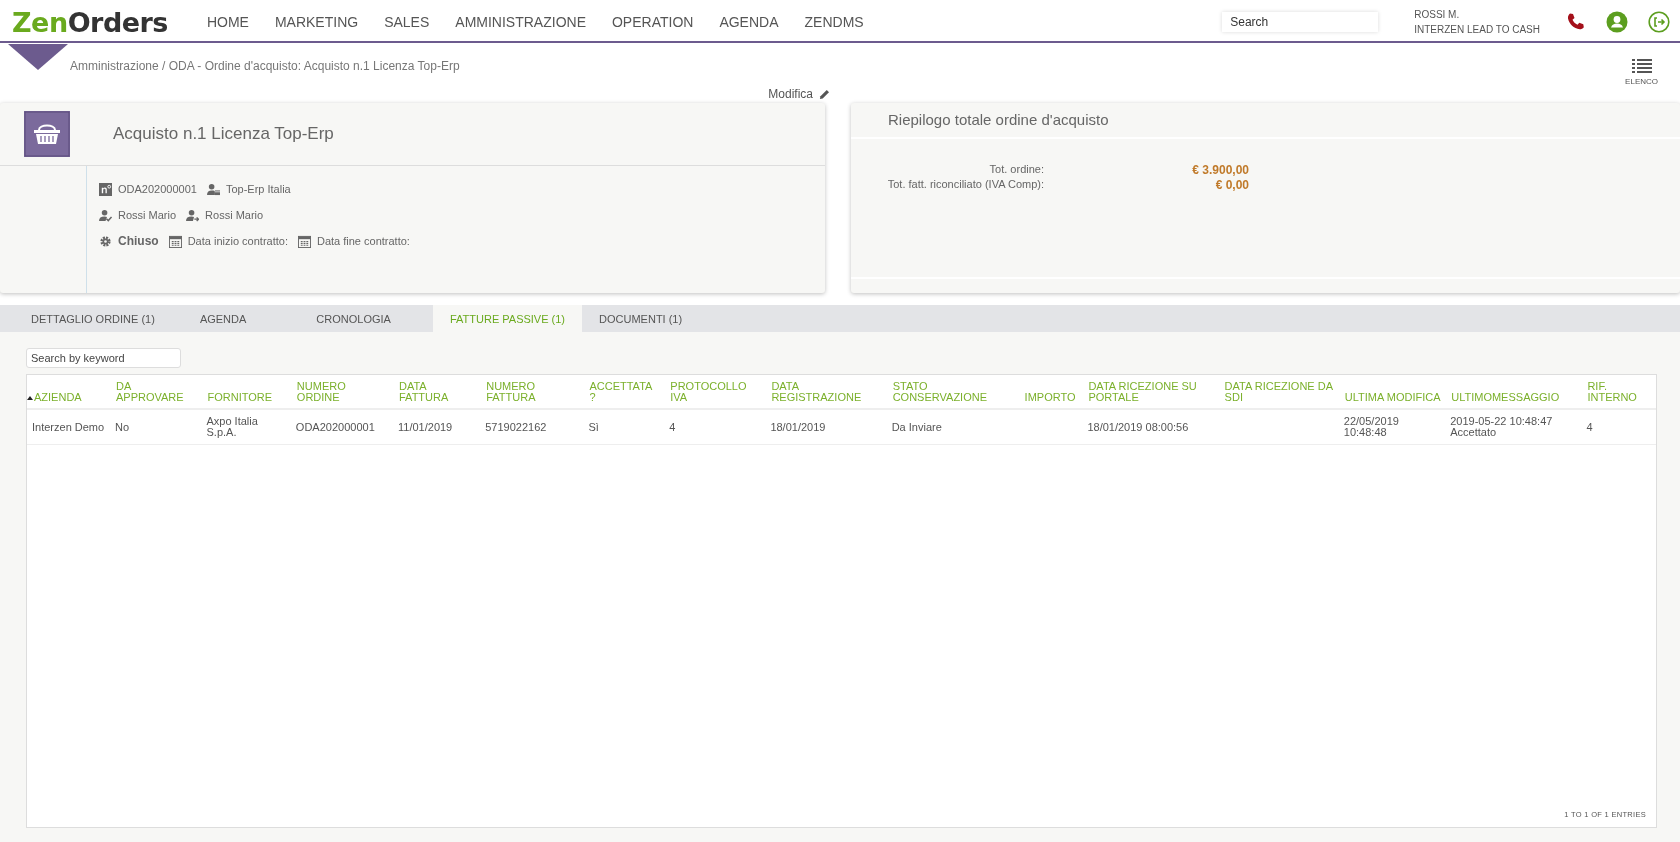 This screenshot has width=1680, height=842. I want to click on detail-text: Data inizio contratto:, so click(237, 241).